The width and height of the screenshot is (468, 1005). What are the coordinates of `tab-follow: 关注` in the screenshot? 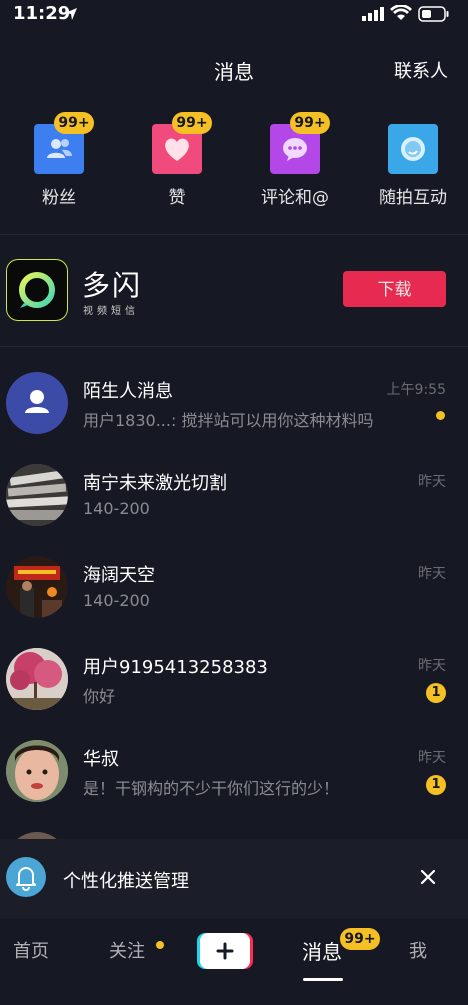 It's located at (127, 950).